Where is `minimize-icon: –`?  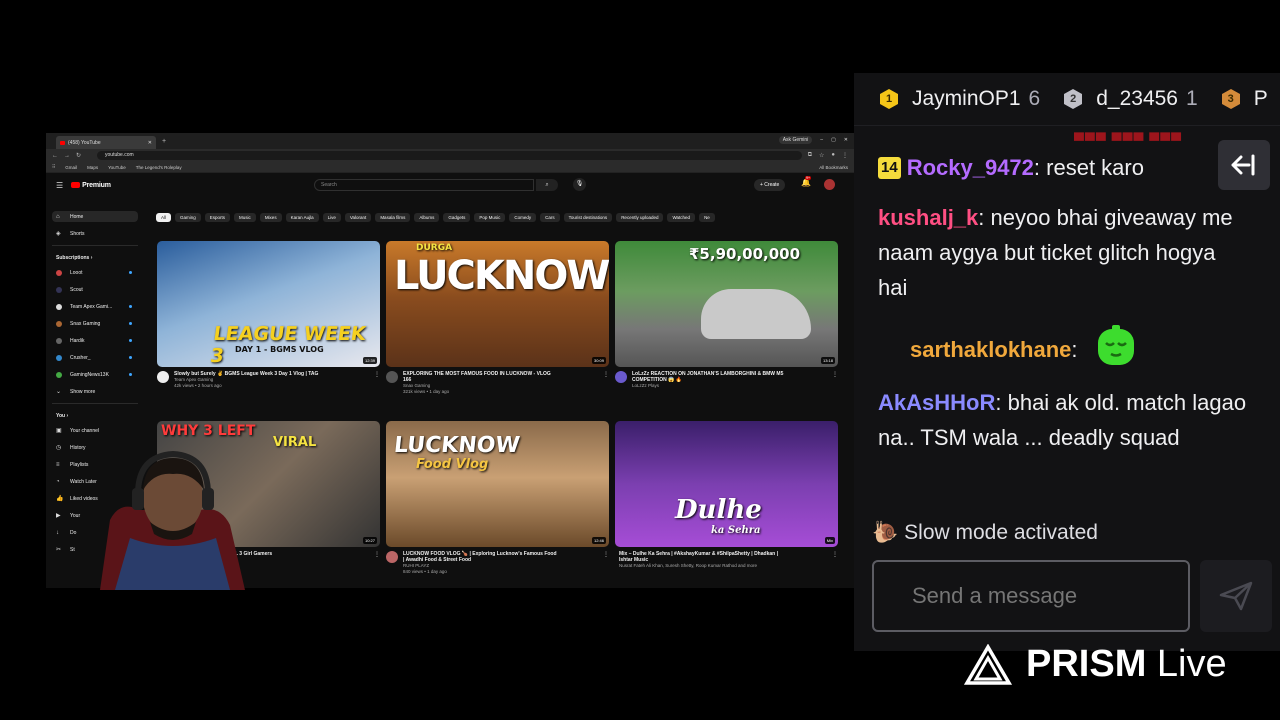
minimize-icon: – is located at coordinates (821, 140).